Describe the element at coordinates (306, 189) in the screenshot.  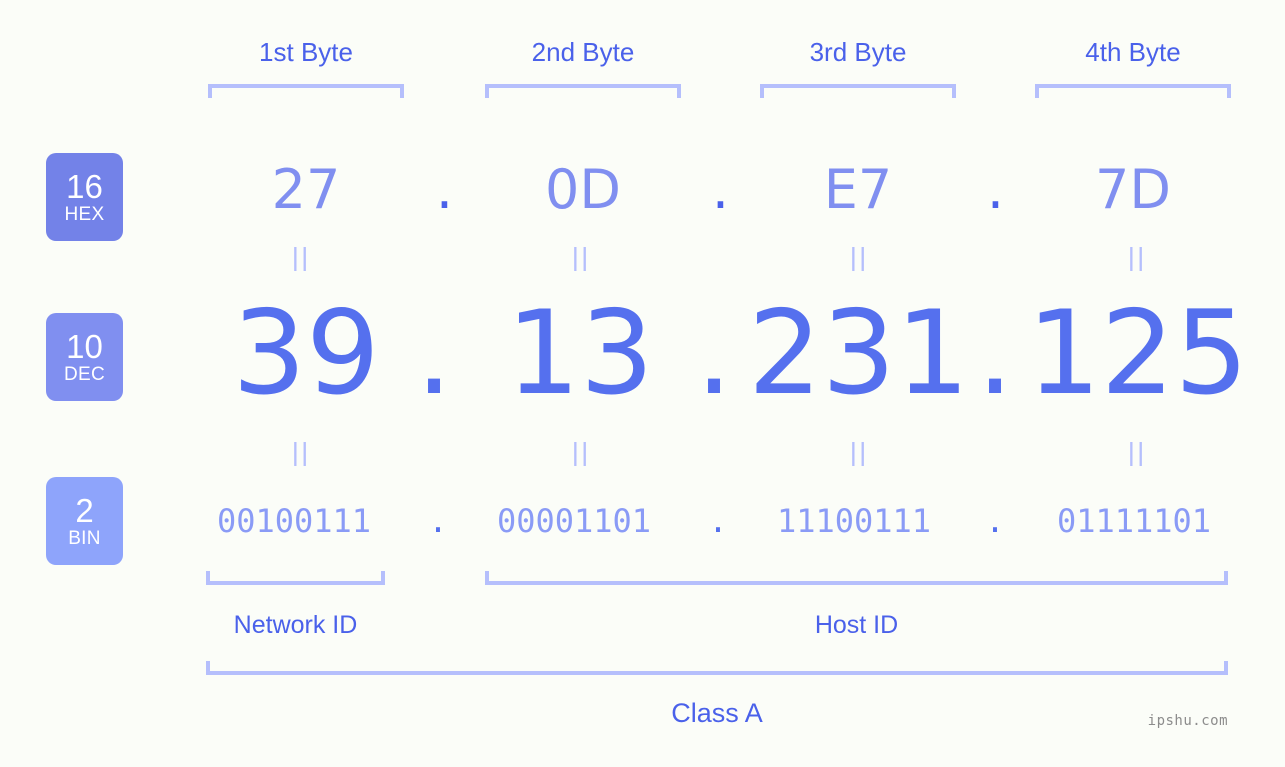
I see `hex-byte-1: 27` at that location.